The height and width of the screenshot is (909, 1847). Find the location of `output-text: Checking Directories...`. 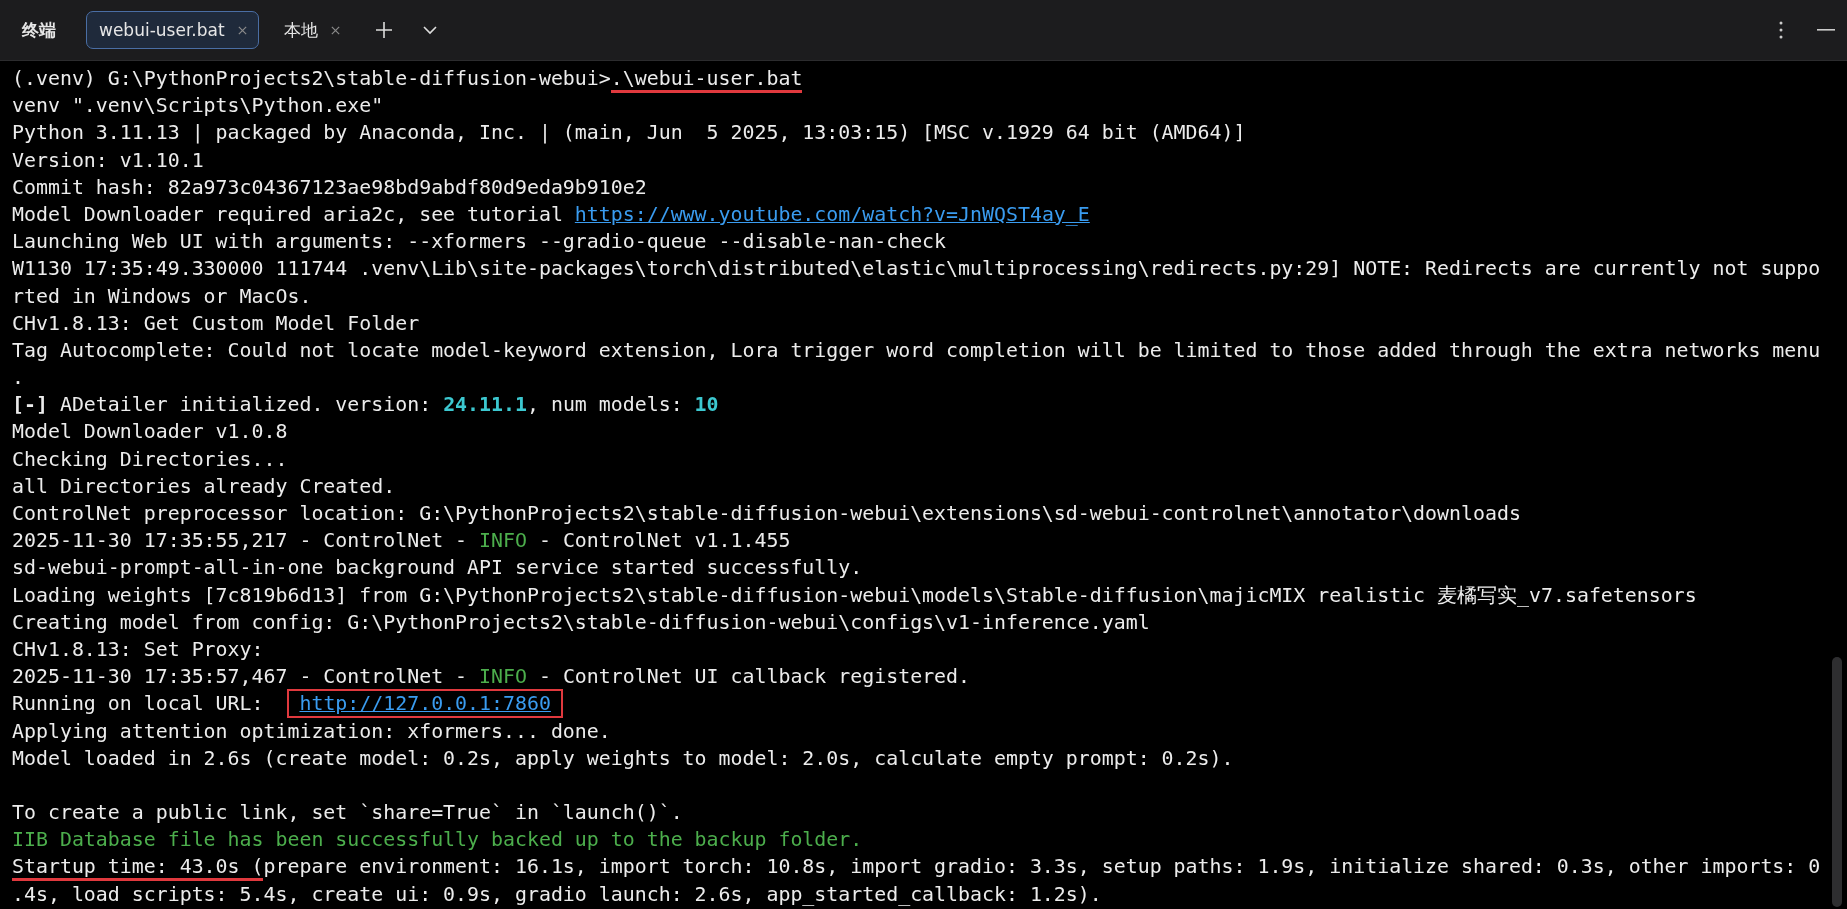

output-text: Checking Directories... is located at coordinates (150, 459).